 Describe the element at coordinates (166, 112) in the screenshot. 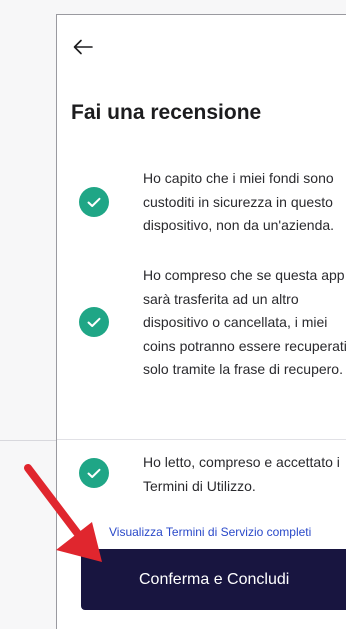

I see `page-title: Fai una recensione` at that location.